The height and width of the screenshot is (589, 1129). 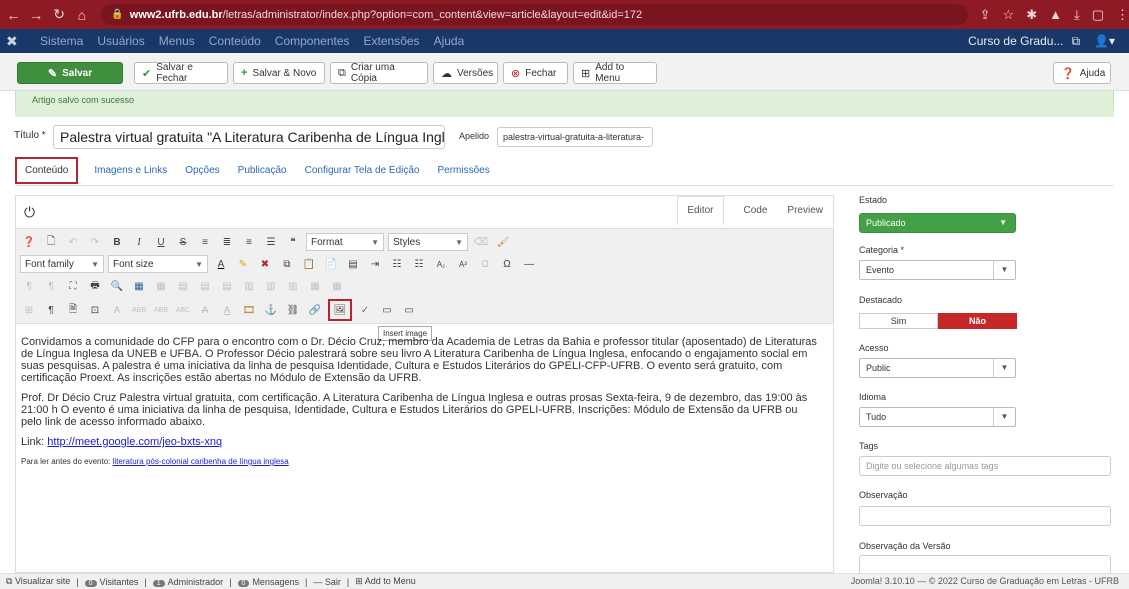 What do you see at coordinates (38, 581) in the screenshot?
I see `visualizar-site-link: ⧉ Visualizar site` at bounding box center [38, 581].